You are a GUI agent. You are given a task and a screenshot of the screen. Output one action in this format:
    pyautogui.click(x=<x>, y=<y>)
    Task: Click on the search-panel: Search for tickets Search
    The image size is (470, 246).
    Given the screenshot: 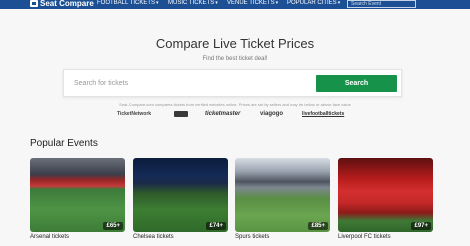 What is the action you would take?
    pyautogui.click(x=232, y=83)
    